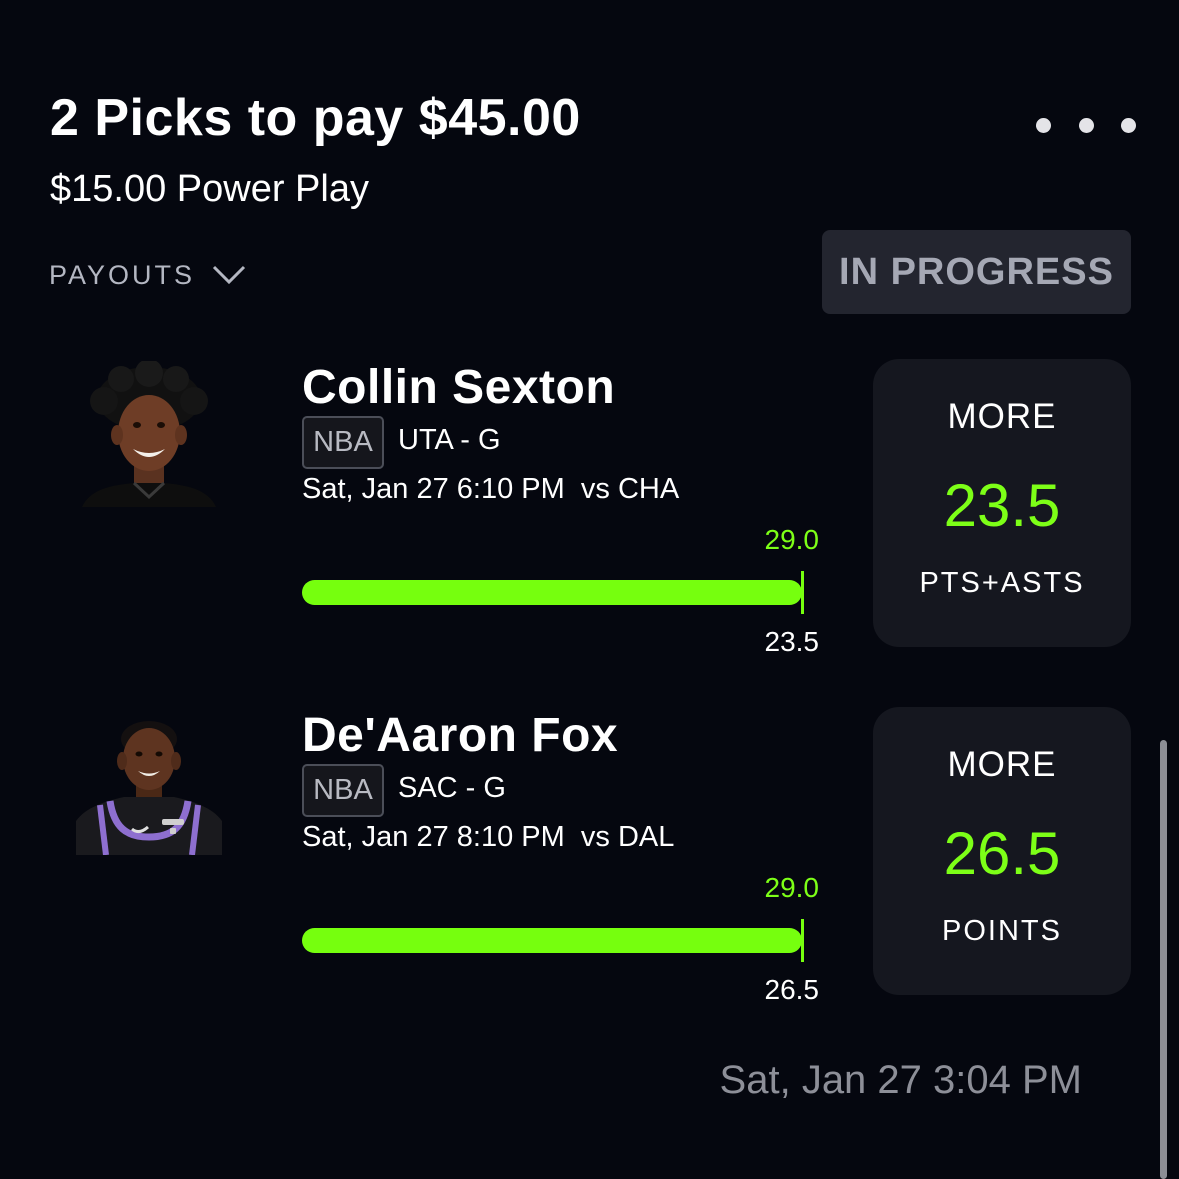  Describe the element at coordinates (315, 118) in the screenshot. I see `entry-title: 2 Picks to pay $45.00` at that location.